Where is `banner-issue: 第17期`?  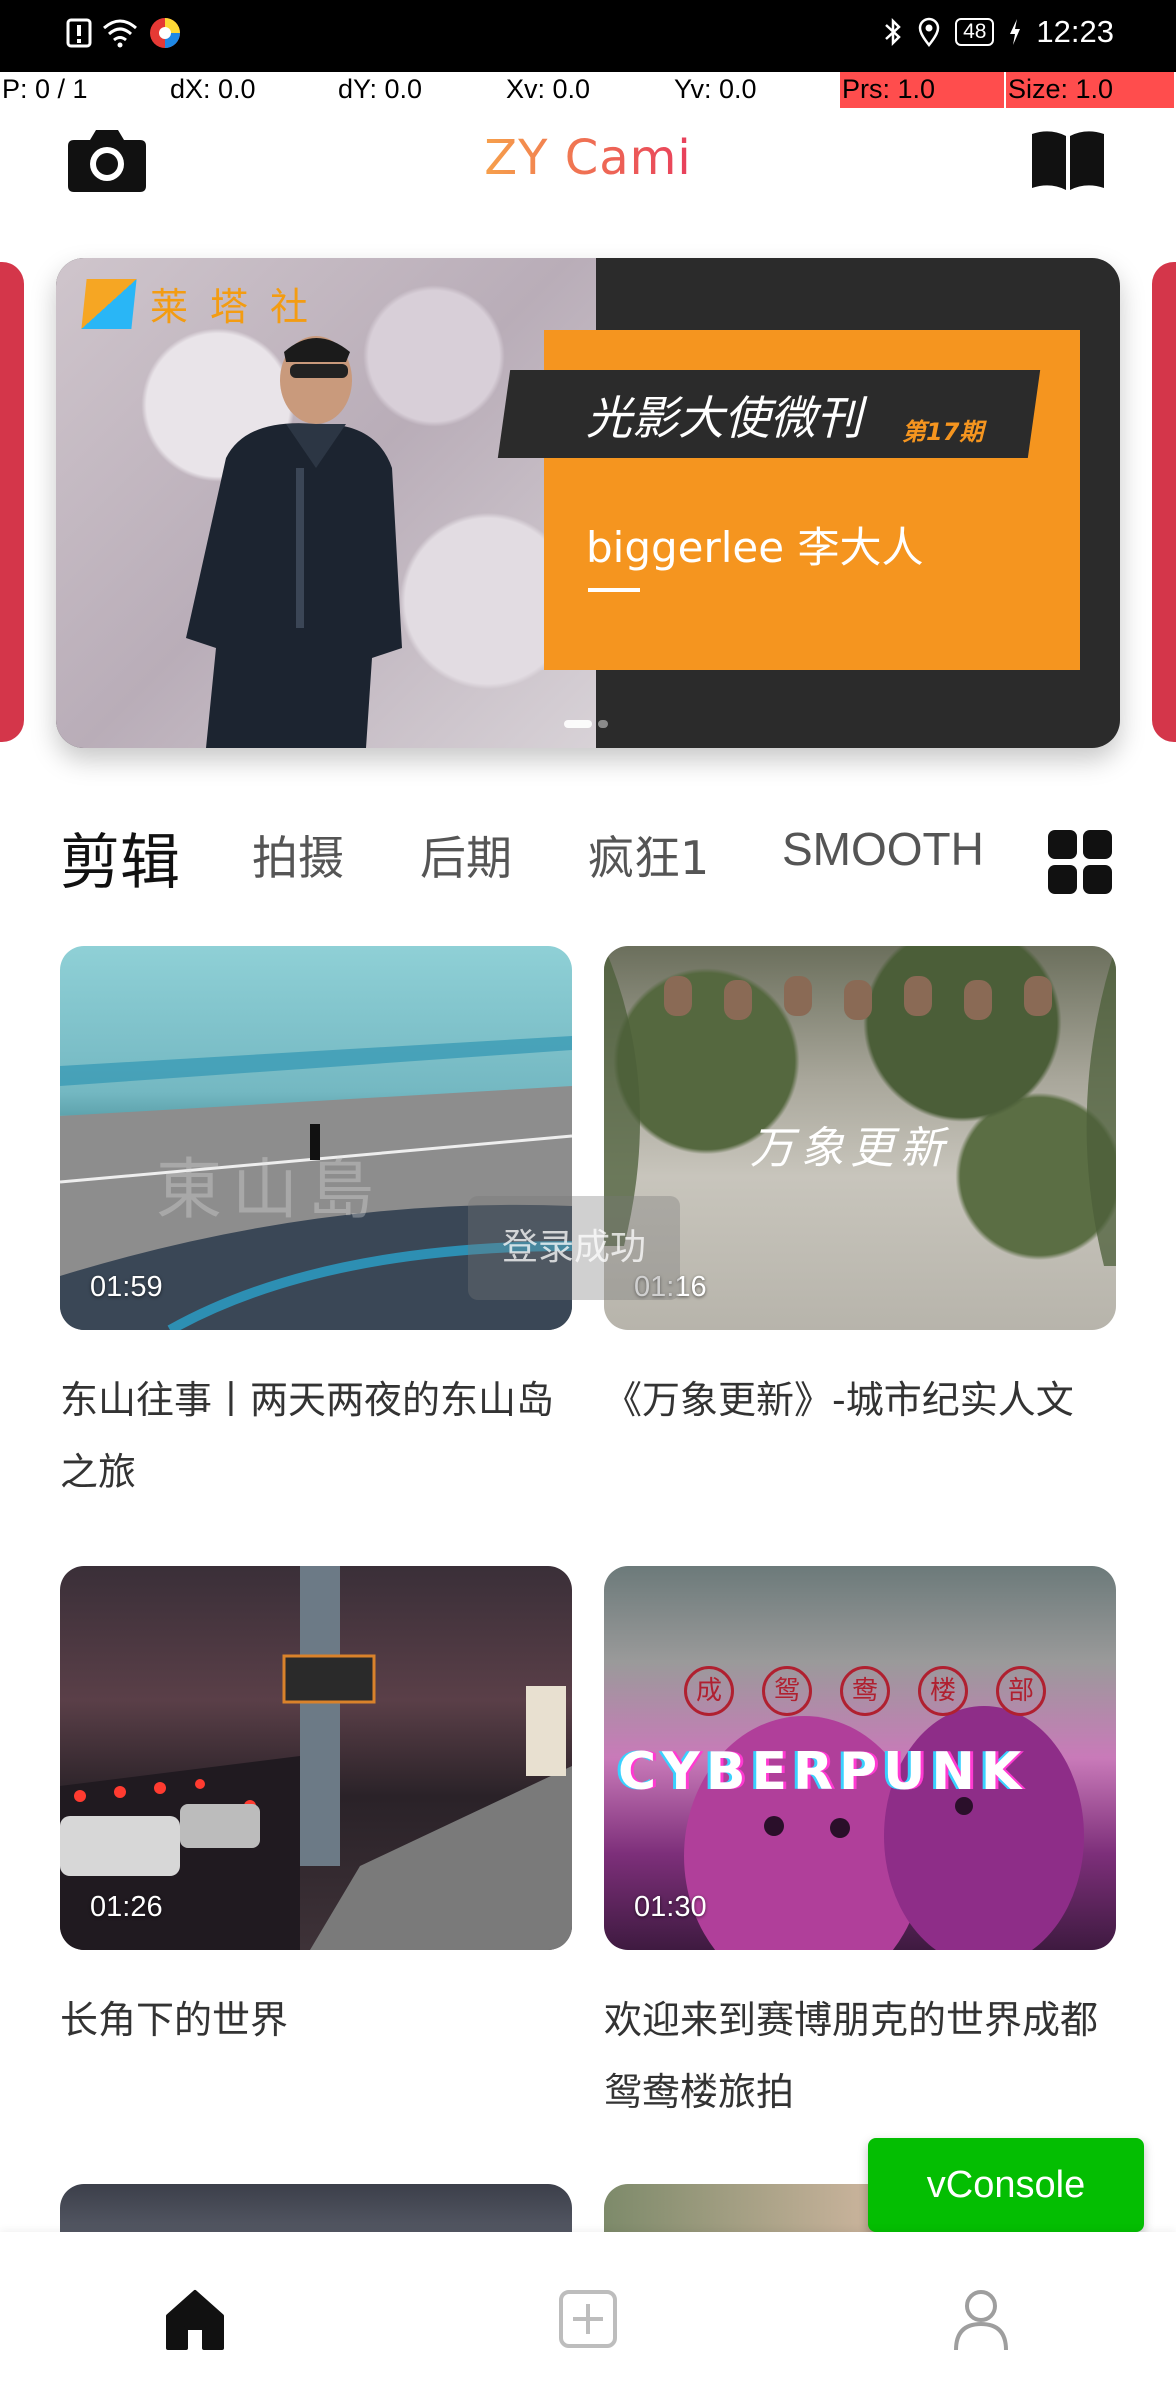
banner-issue: 第17期 is located at coordinates (943, 432).